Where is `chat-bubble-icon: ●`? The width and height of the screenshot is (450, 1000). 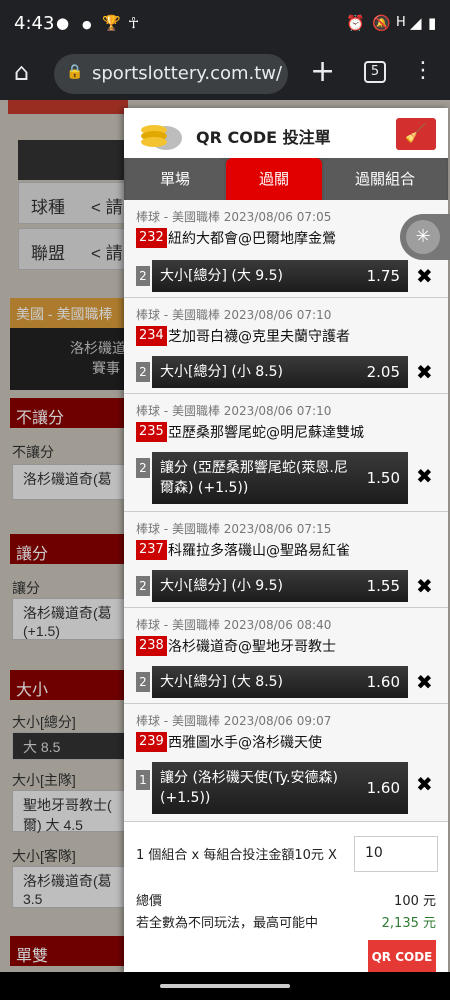 chat-bubble-icon: ● is located at coordinates (63, 23).